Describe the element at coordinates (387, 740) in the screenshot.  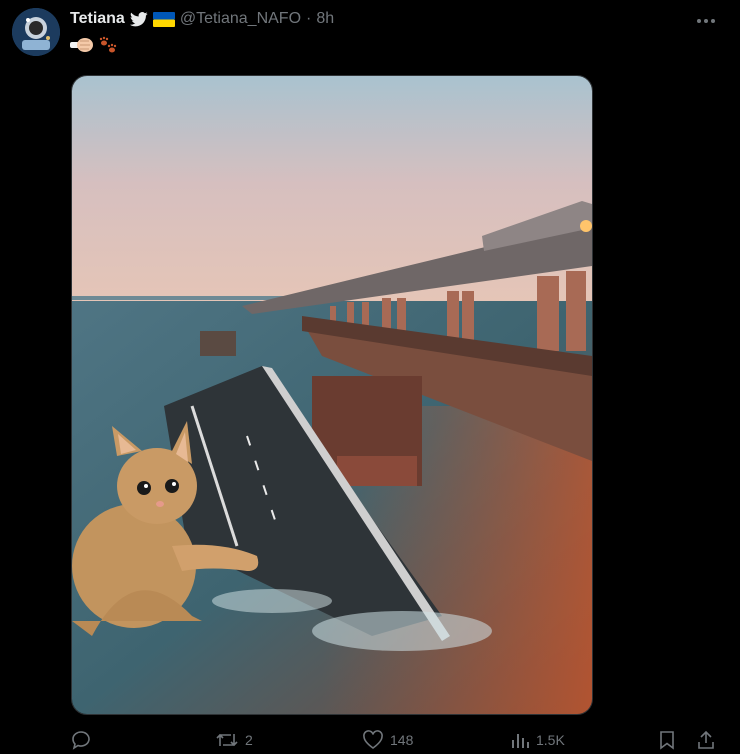
I see `like-button: 148` at that location.